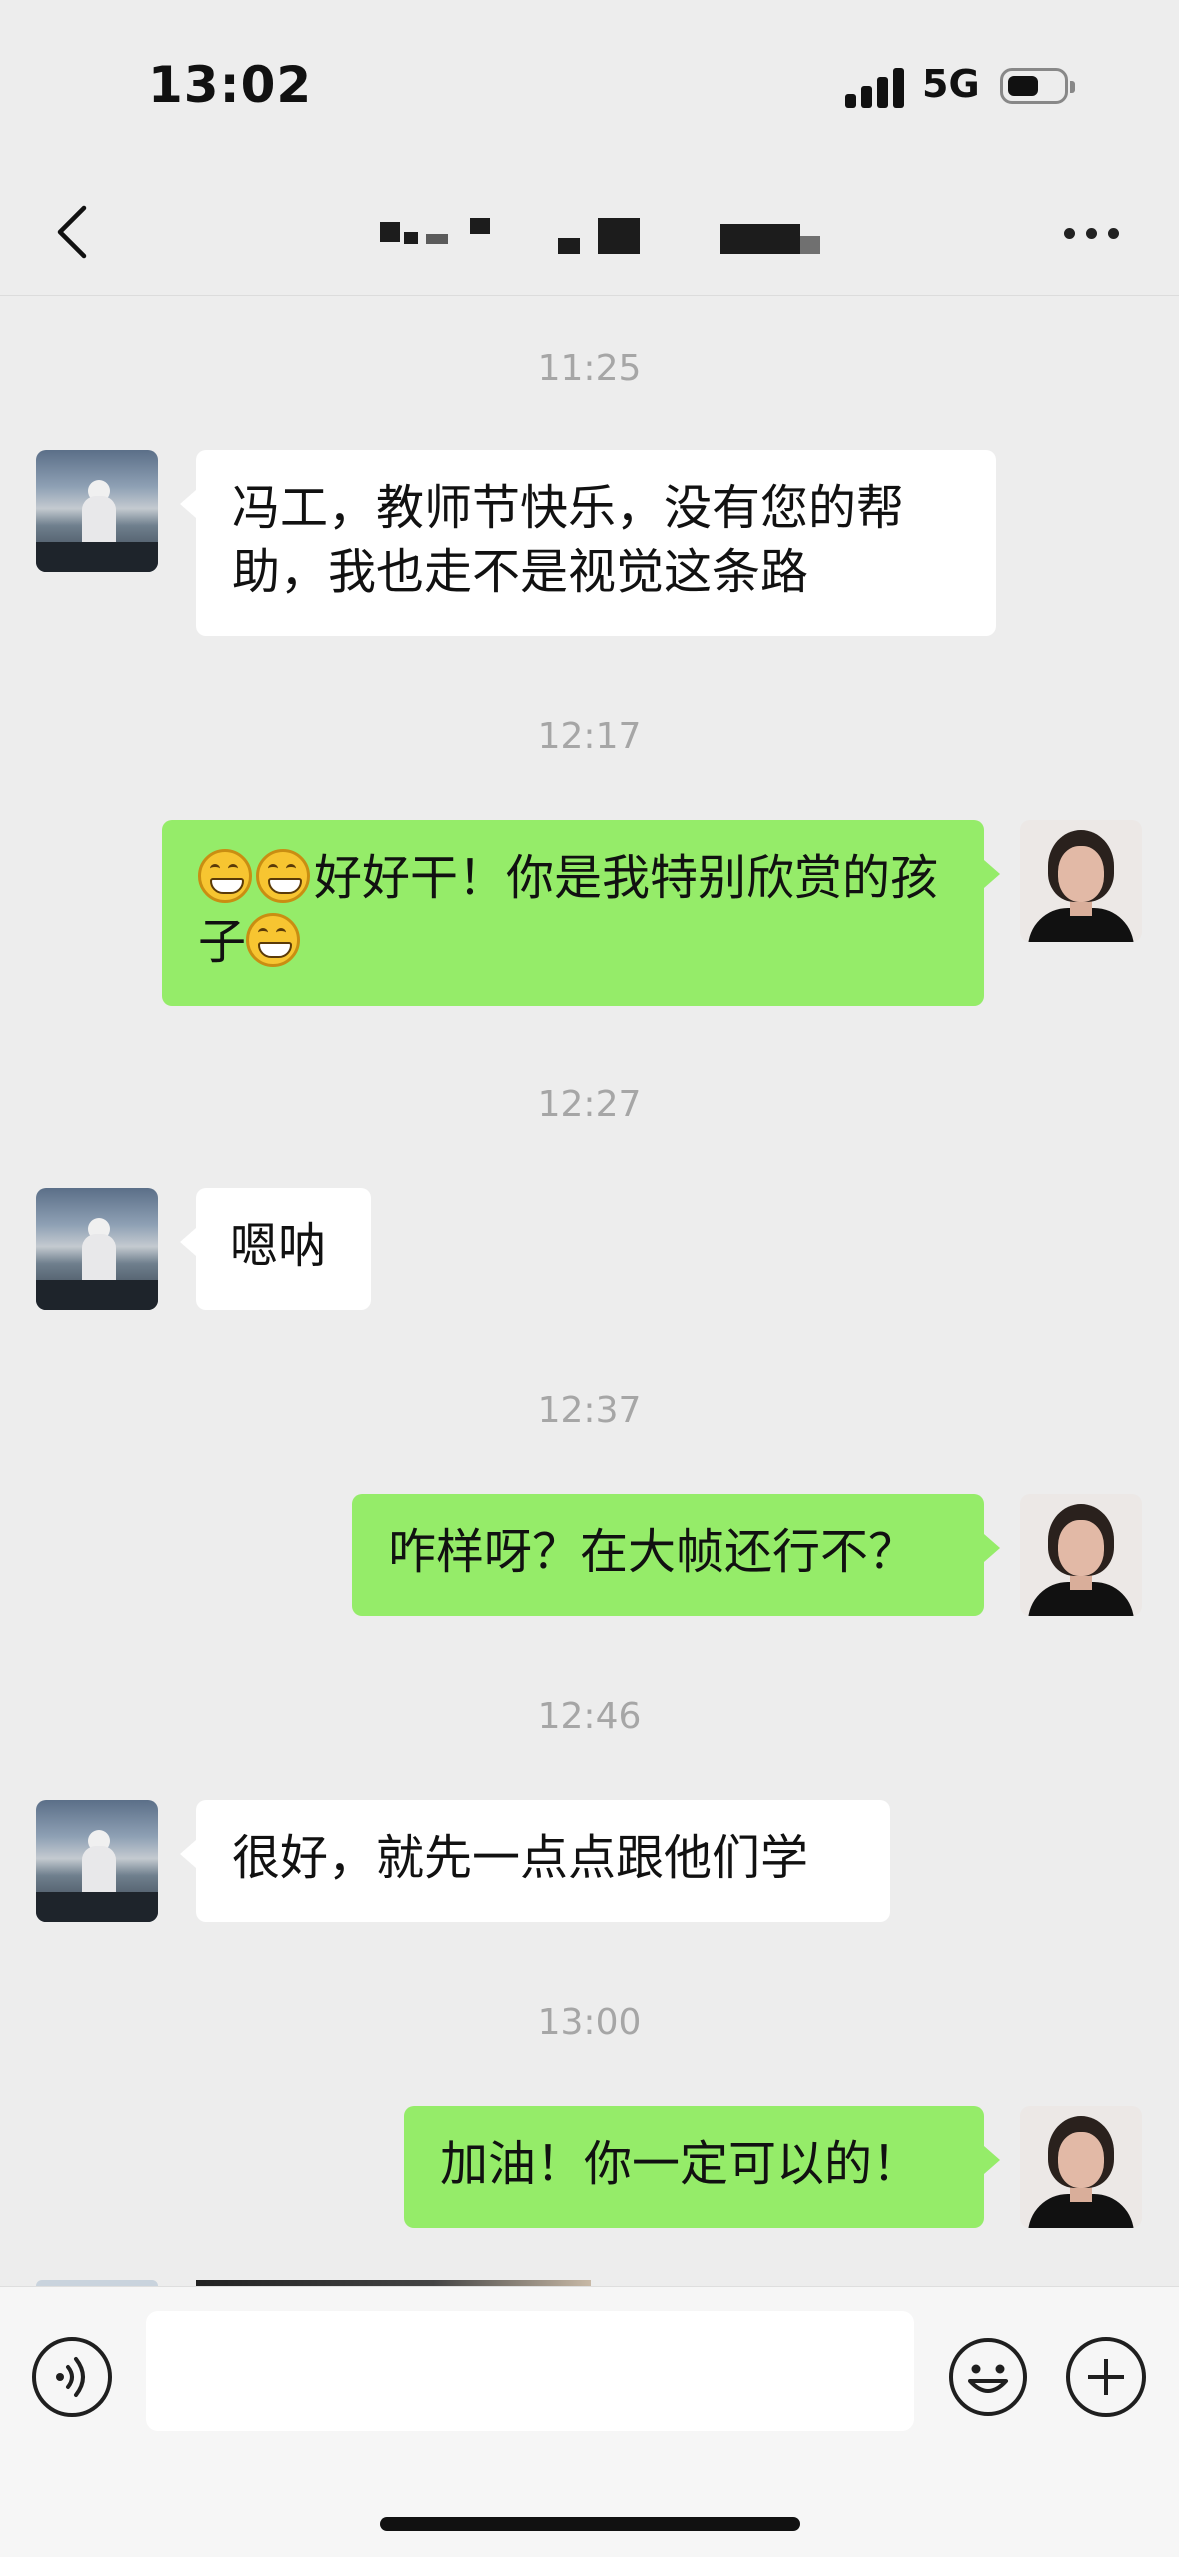  What do you see at coordinates (230, 85) in the screenshot?
I see `status-time: 13:02` at bounding box center [230, 85].